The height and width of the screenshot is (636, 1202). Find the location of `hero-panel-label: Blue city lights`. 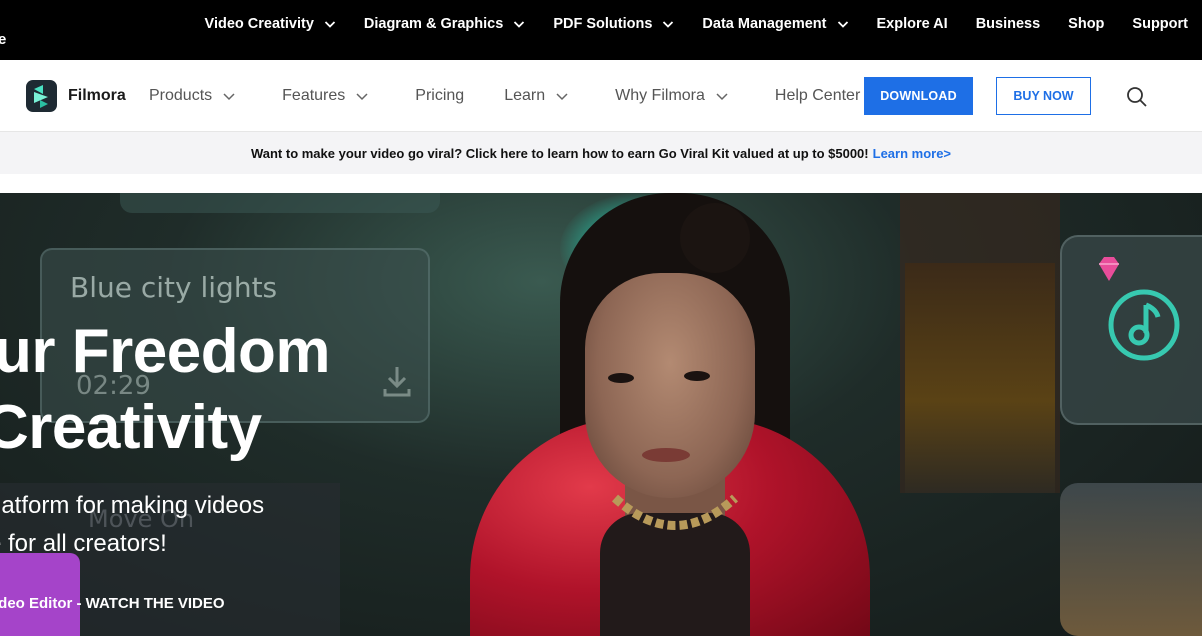

hero-panel-label: Blue city lights is located at coordinates (174, 287).